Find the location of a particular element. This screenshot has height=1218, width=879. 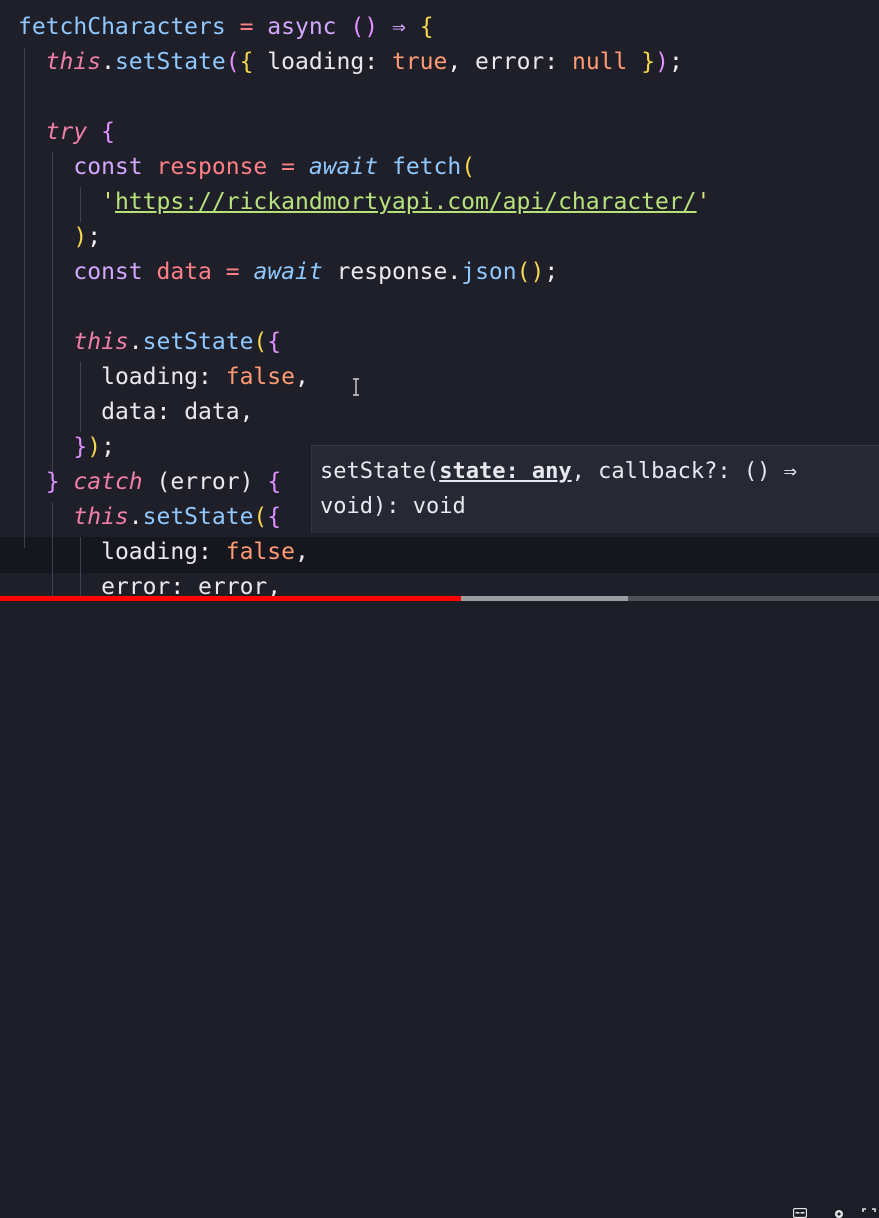

code-line: try { is located at coordinates (66, 132).